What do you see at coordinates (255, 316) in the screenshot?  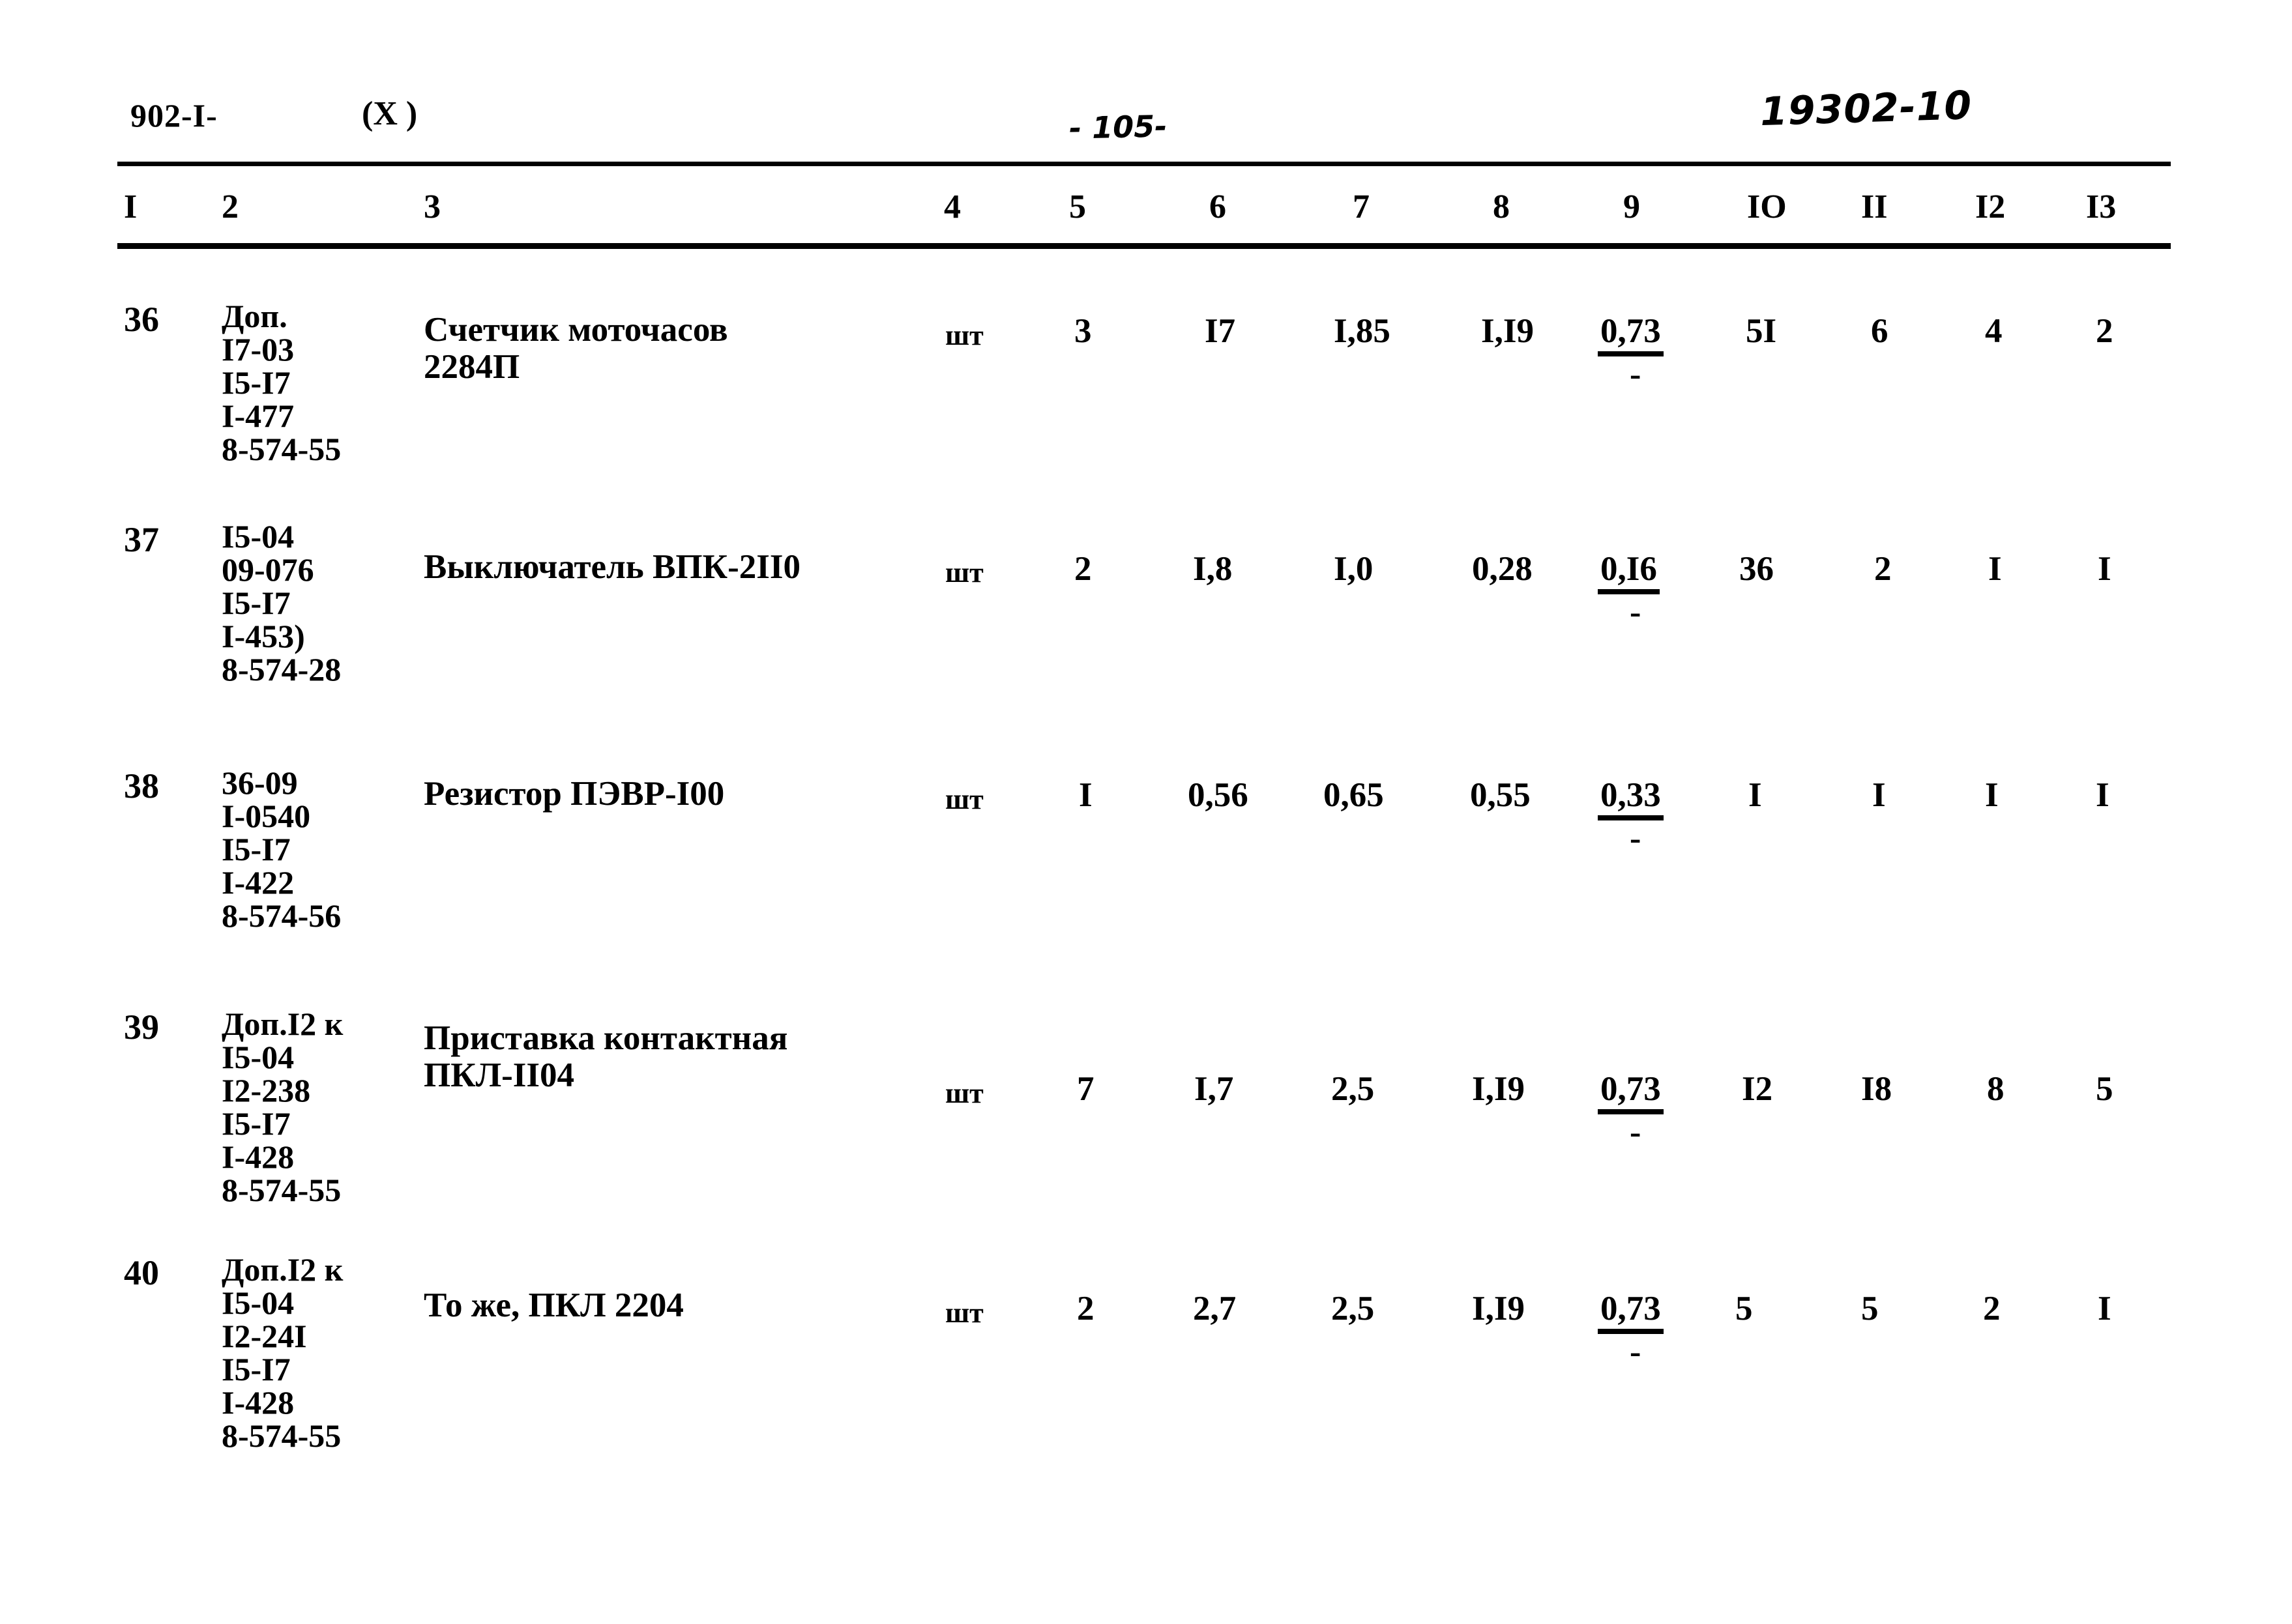 I see `code-line: Доп.` at bounding box center [255, 316].